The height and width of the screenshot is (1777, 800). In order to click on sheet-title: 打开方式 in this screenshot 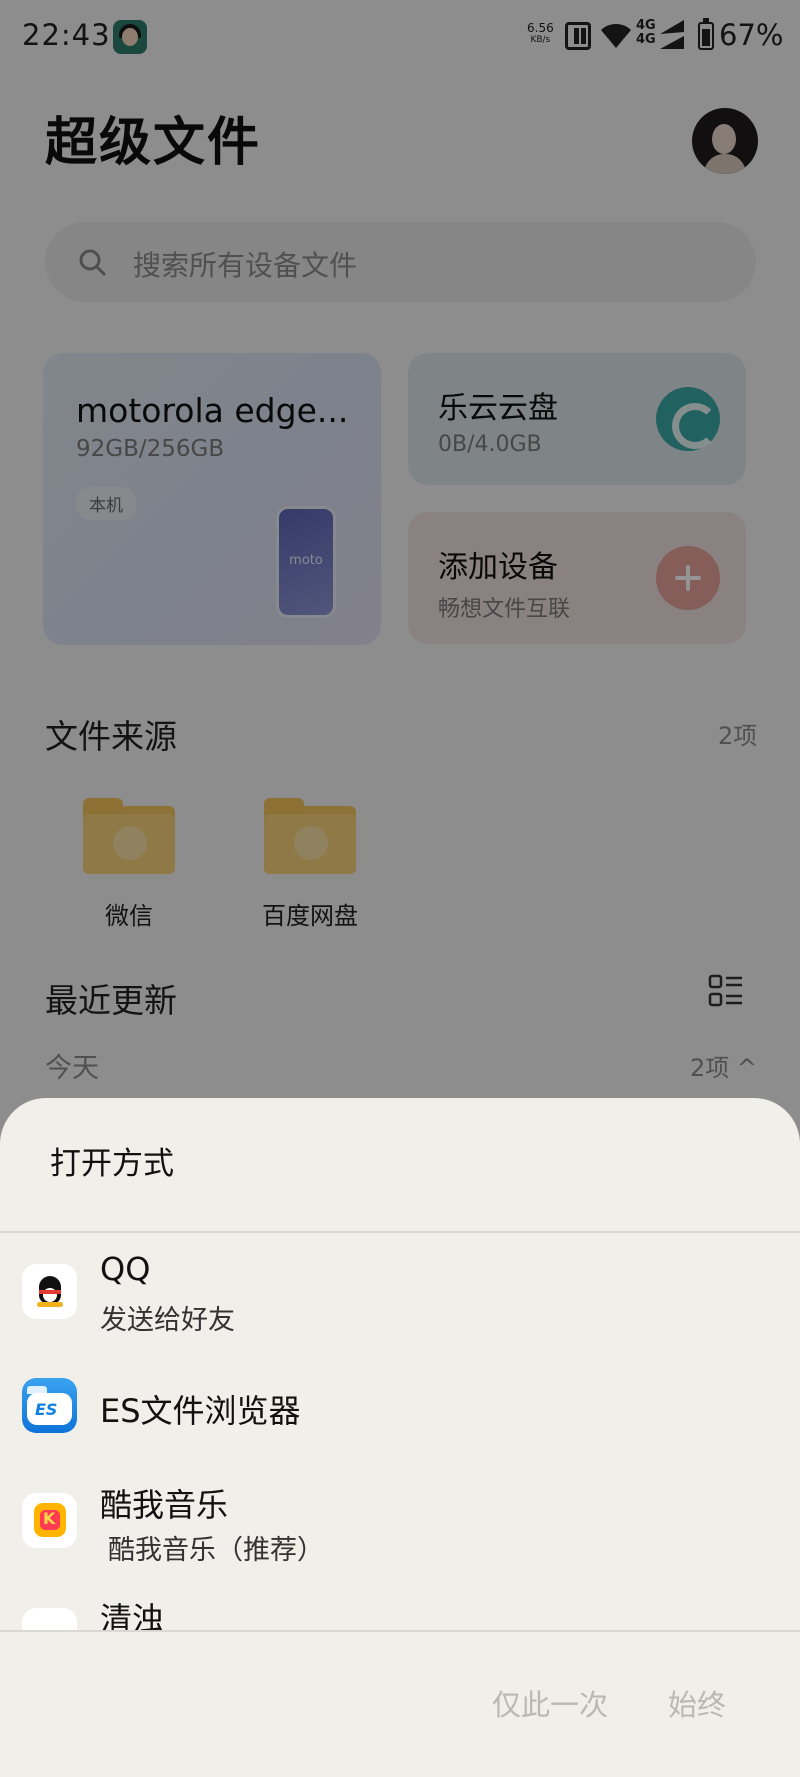, I will do `click(112, 1164)`.